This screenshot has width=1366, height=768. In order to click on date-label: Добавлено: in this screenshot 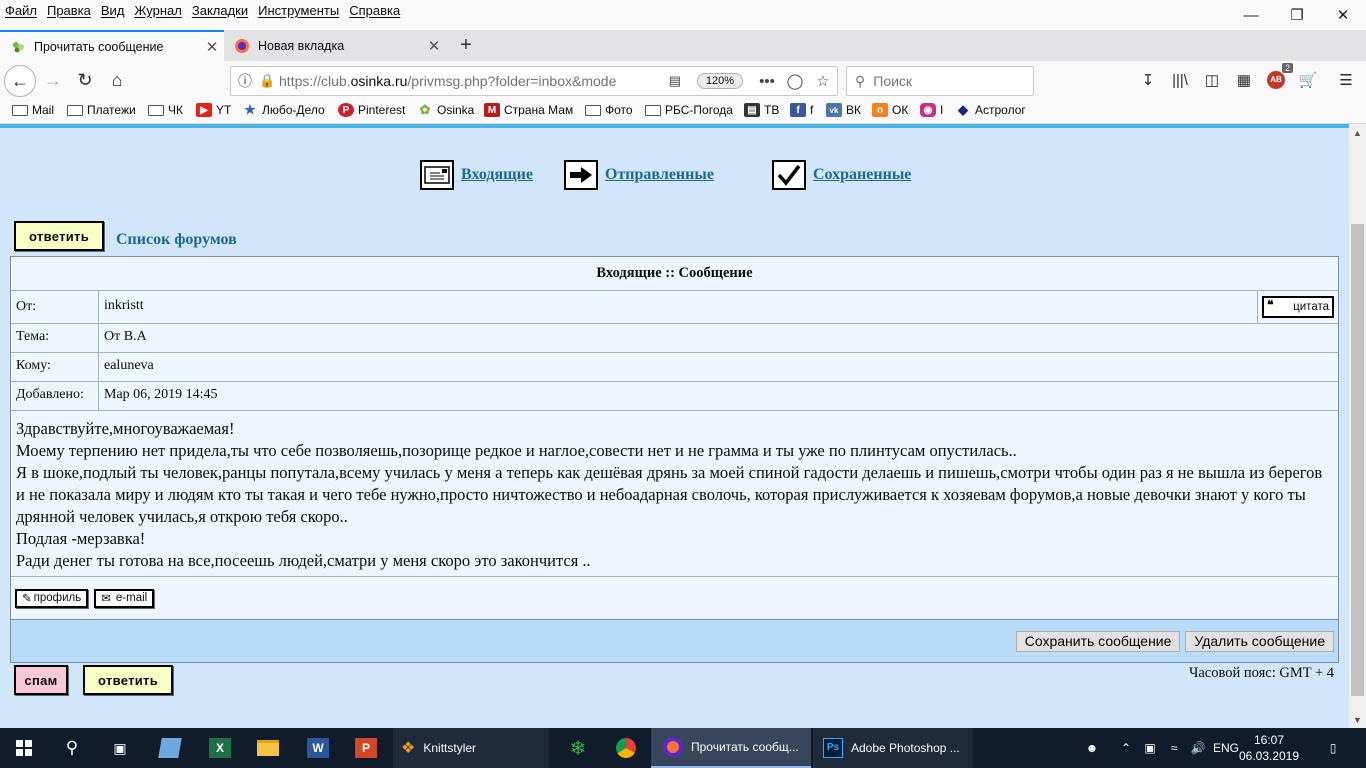, I will do `click(55, 396)`.